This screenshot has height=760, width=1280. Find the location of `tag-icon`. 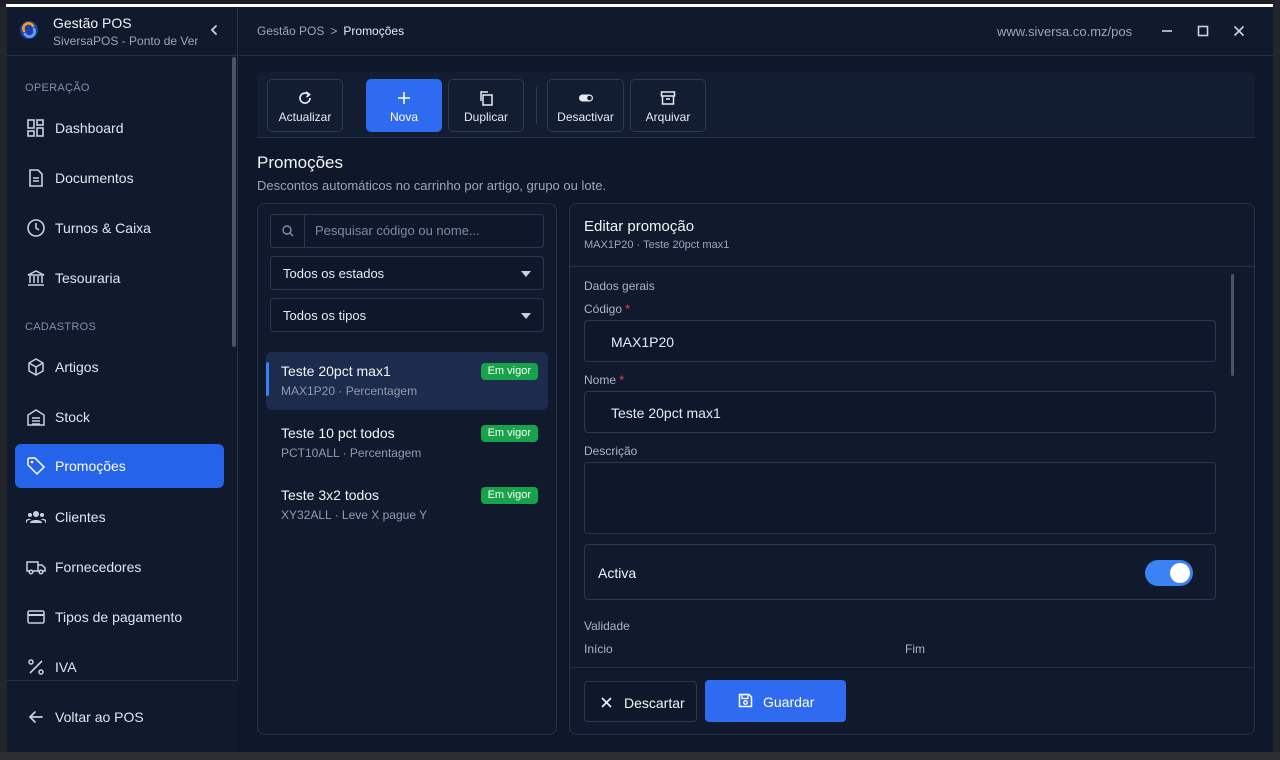

tag-icon is located at coordinates (36, 466).